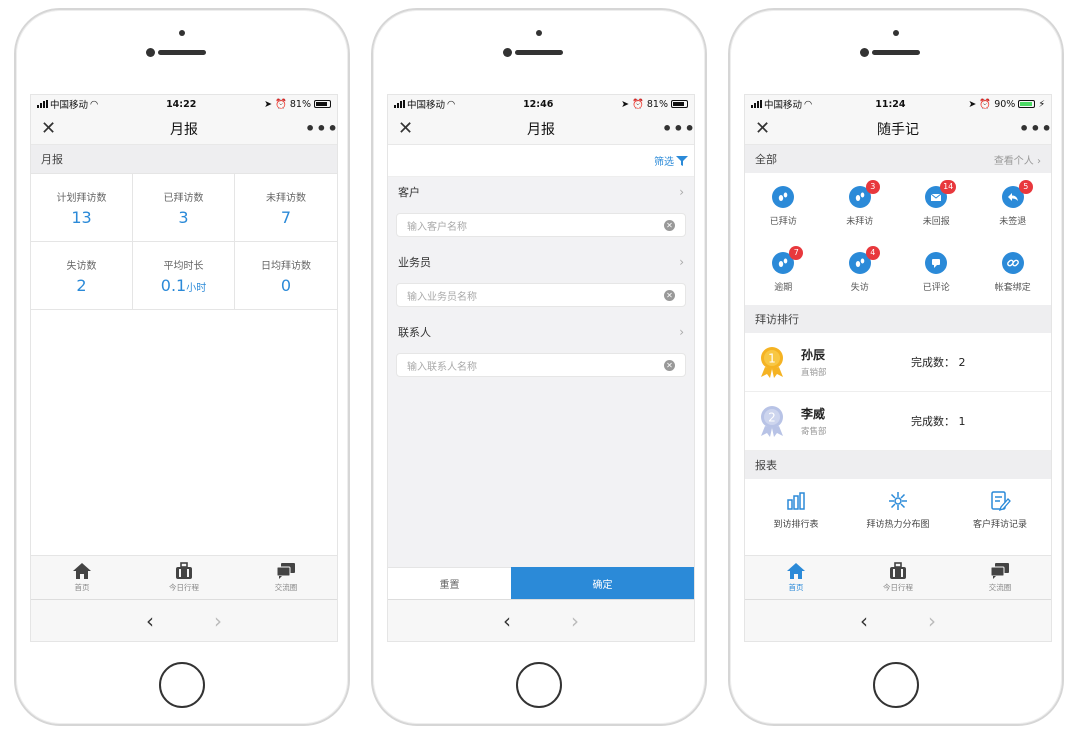  Describe the element at coordinates (81, 285) in the screenshot. I see `stat-value: 2` at that location.